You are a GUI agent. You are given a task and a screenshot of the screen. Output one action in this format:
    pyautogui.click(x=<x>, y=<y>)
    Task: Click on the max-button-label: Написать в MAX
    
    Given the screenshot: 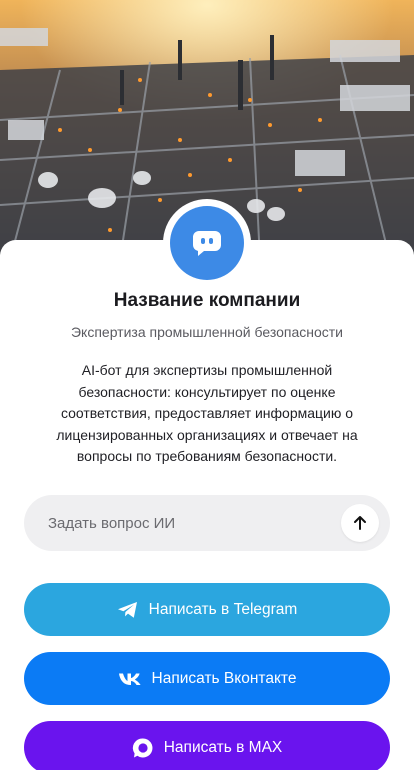 What is the action you would take?
    pyautogui.click(x=223, y=747)
    